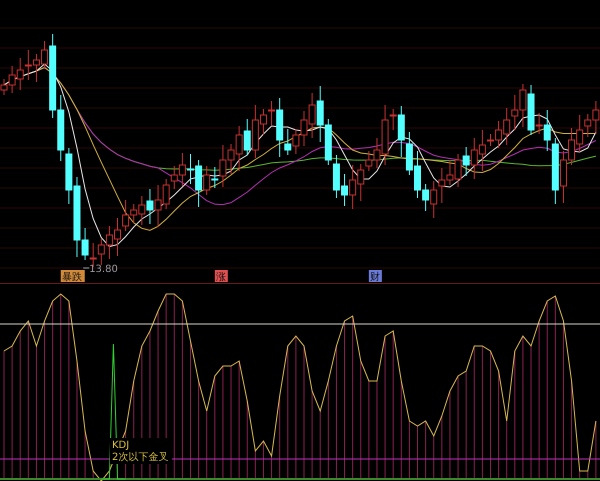  What do you see at coordinates (121, 445) in the screenshot?
I see `indicator-name: KDJ` at bounding box center [121, 445].